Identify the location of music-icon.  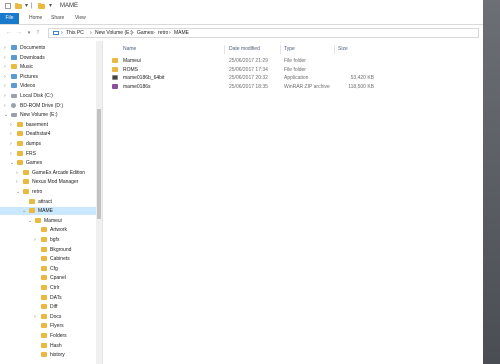
(14, 67).